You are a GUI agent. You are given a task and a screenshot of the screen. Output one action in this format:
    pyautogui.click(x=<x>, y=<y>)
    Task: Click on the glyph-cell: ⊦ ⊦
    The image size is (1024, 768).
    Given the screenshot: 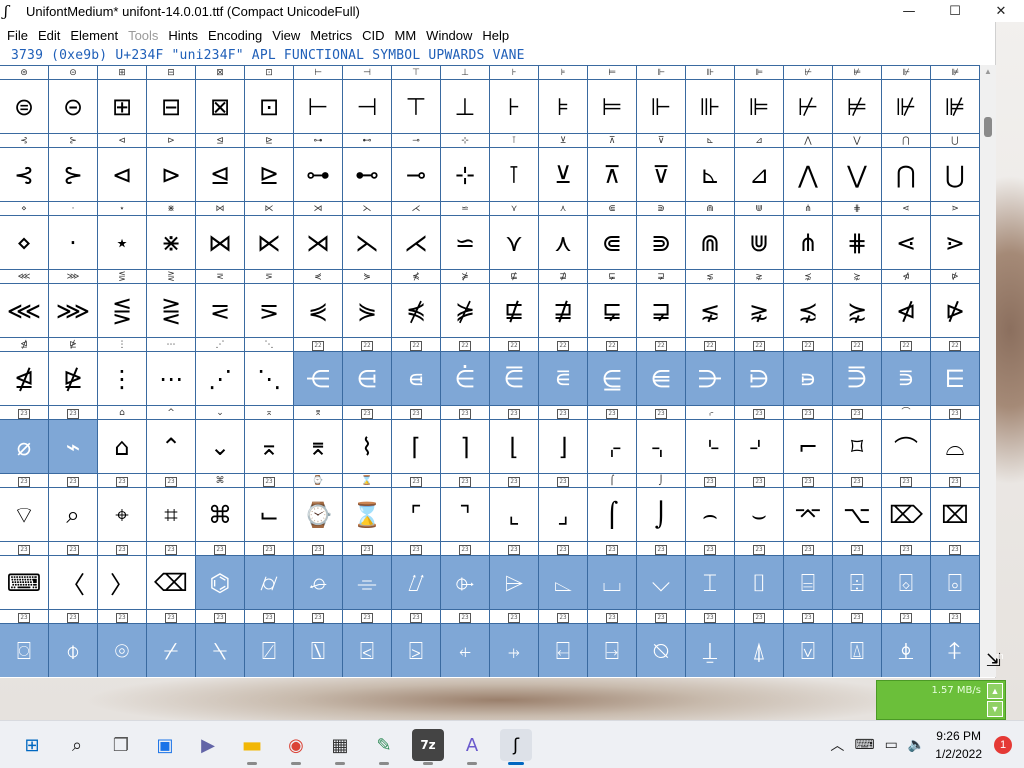 What is the action you would take?
    pyautogui.click(x=514, y=100)
    